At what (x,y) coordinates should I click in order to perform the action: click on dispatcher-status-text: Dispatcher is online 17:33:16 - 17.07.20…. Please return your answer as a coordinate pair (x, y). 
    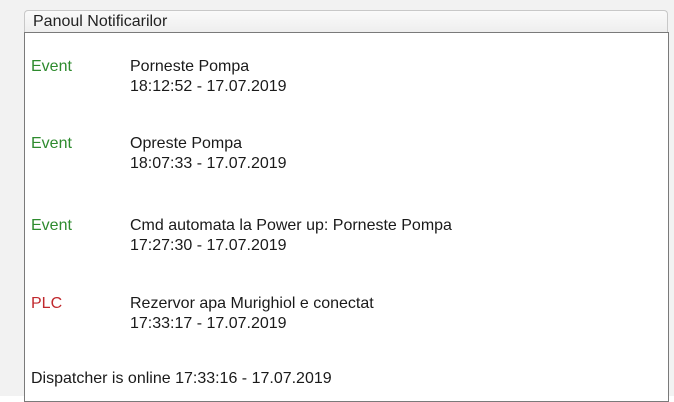
    Looking at the image, I should click on (181, 378).